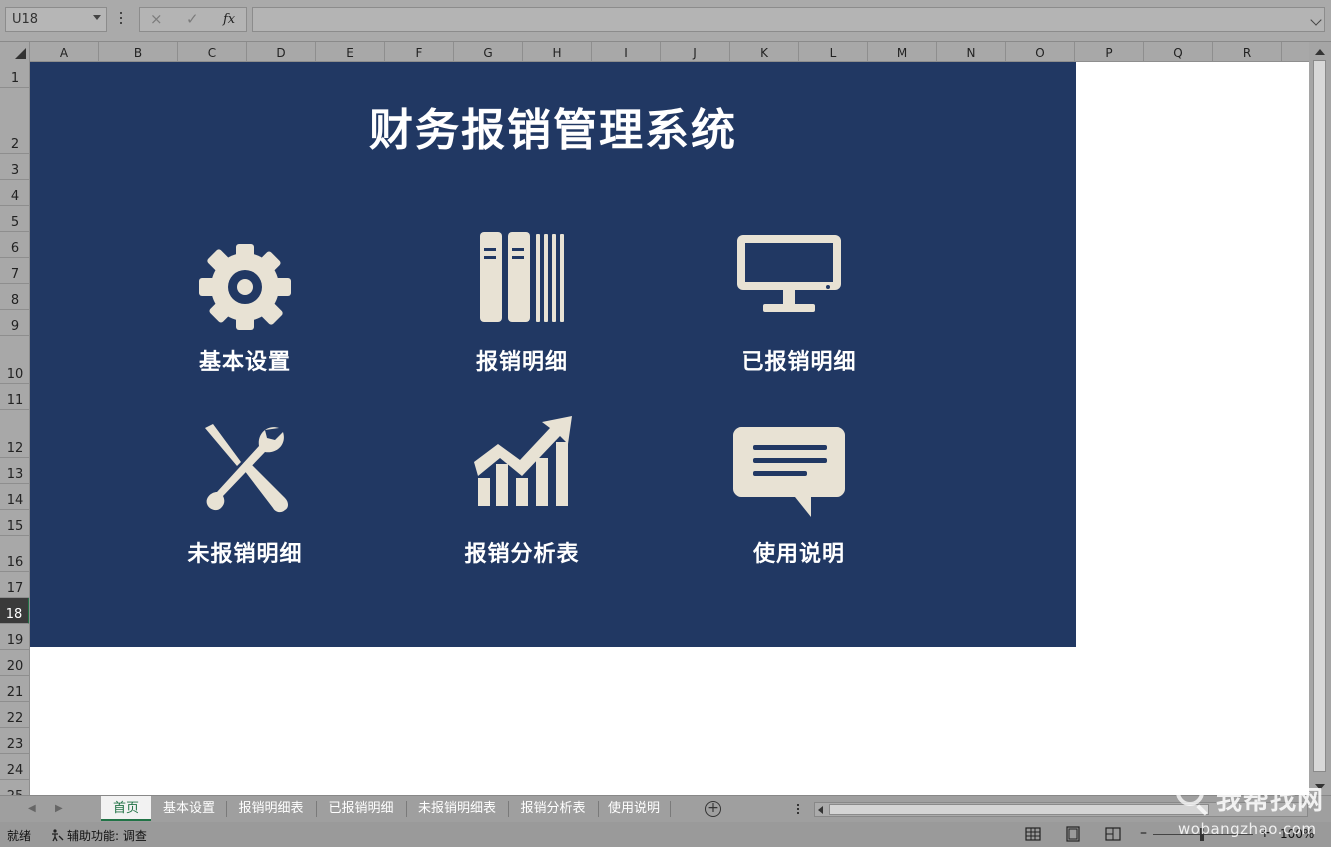 This screenshot has height=847, width=1331. Describe the element at coordinates (138, 52) in the screenshot. I see `column-header-b: B` at that location.